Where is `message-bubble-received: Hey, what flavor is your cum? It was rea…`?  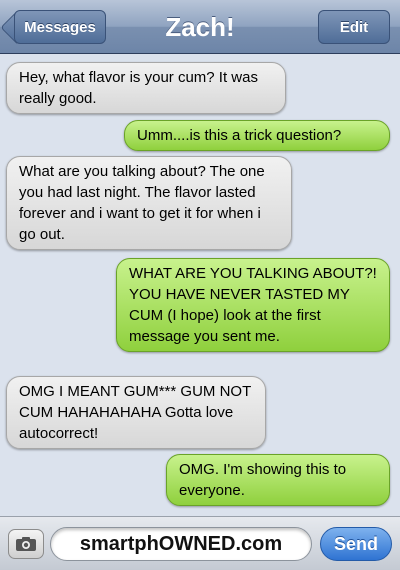 message-bubble-received: Hey, what flavor is your cum? It was rea… is located at coordinates (146, 88).